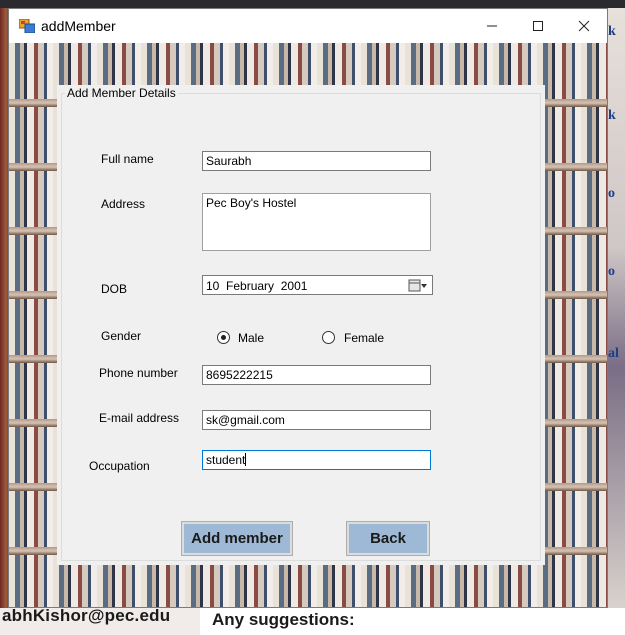 The width and height of the screenshot is (625, 635). What do you see at coordinates (246, 459) in the screenshot?
I see `text-caret` at bounding box center [246, 459].